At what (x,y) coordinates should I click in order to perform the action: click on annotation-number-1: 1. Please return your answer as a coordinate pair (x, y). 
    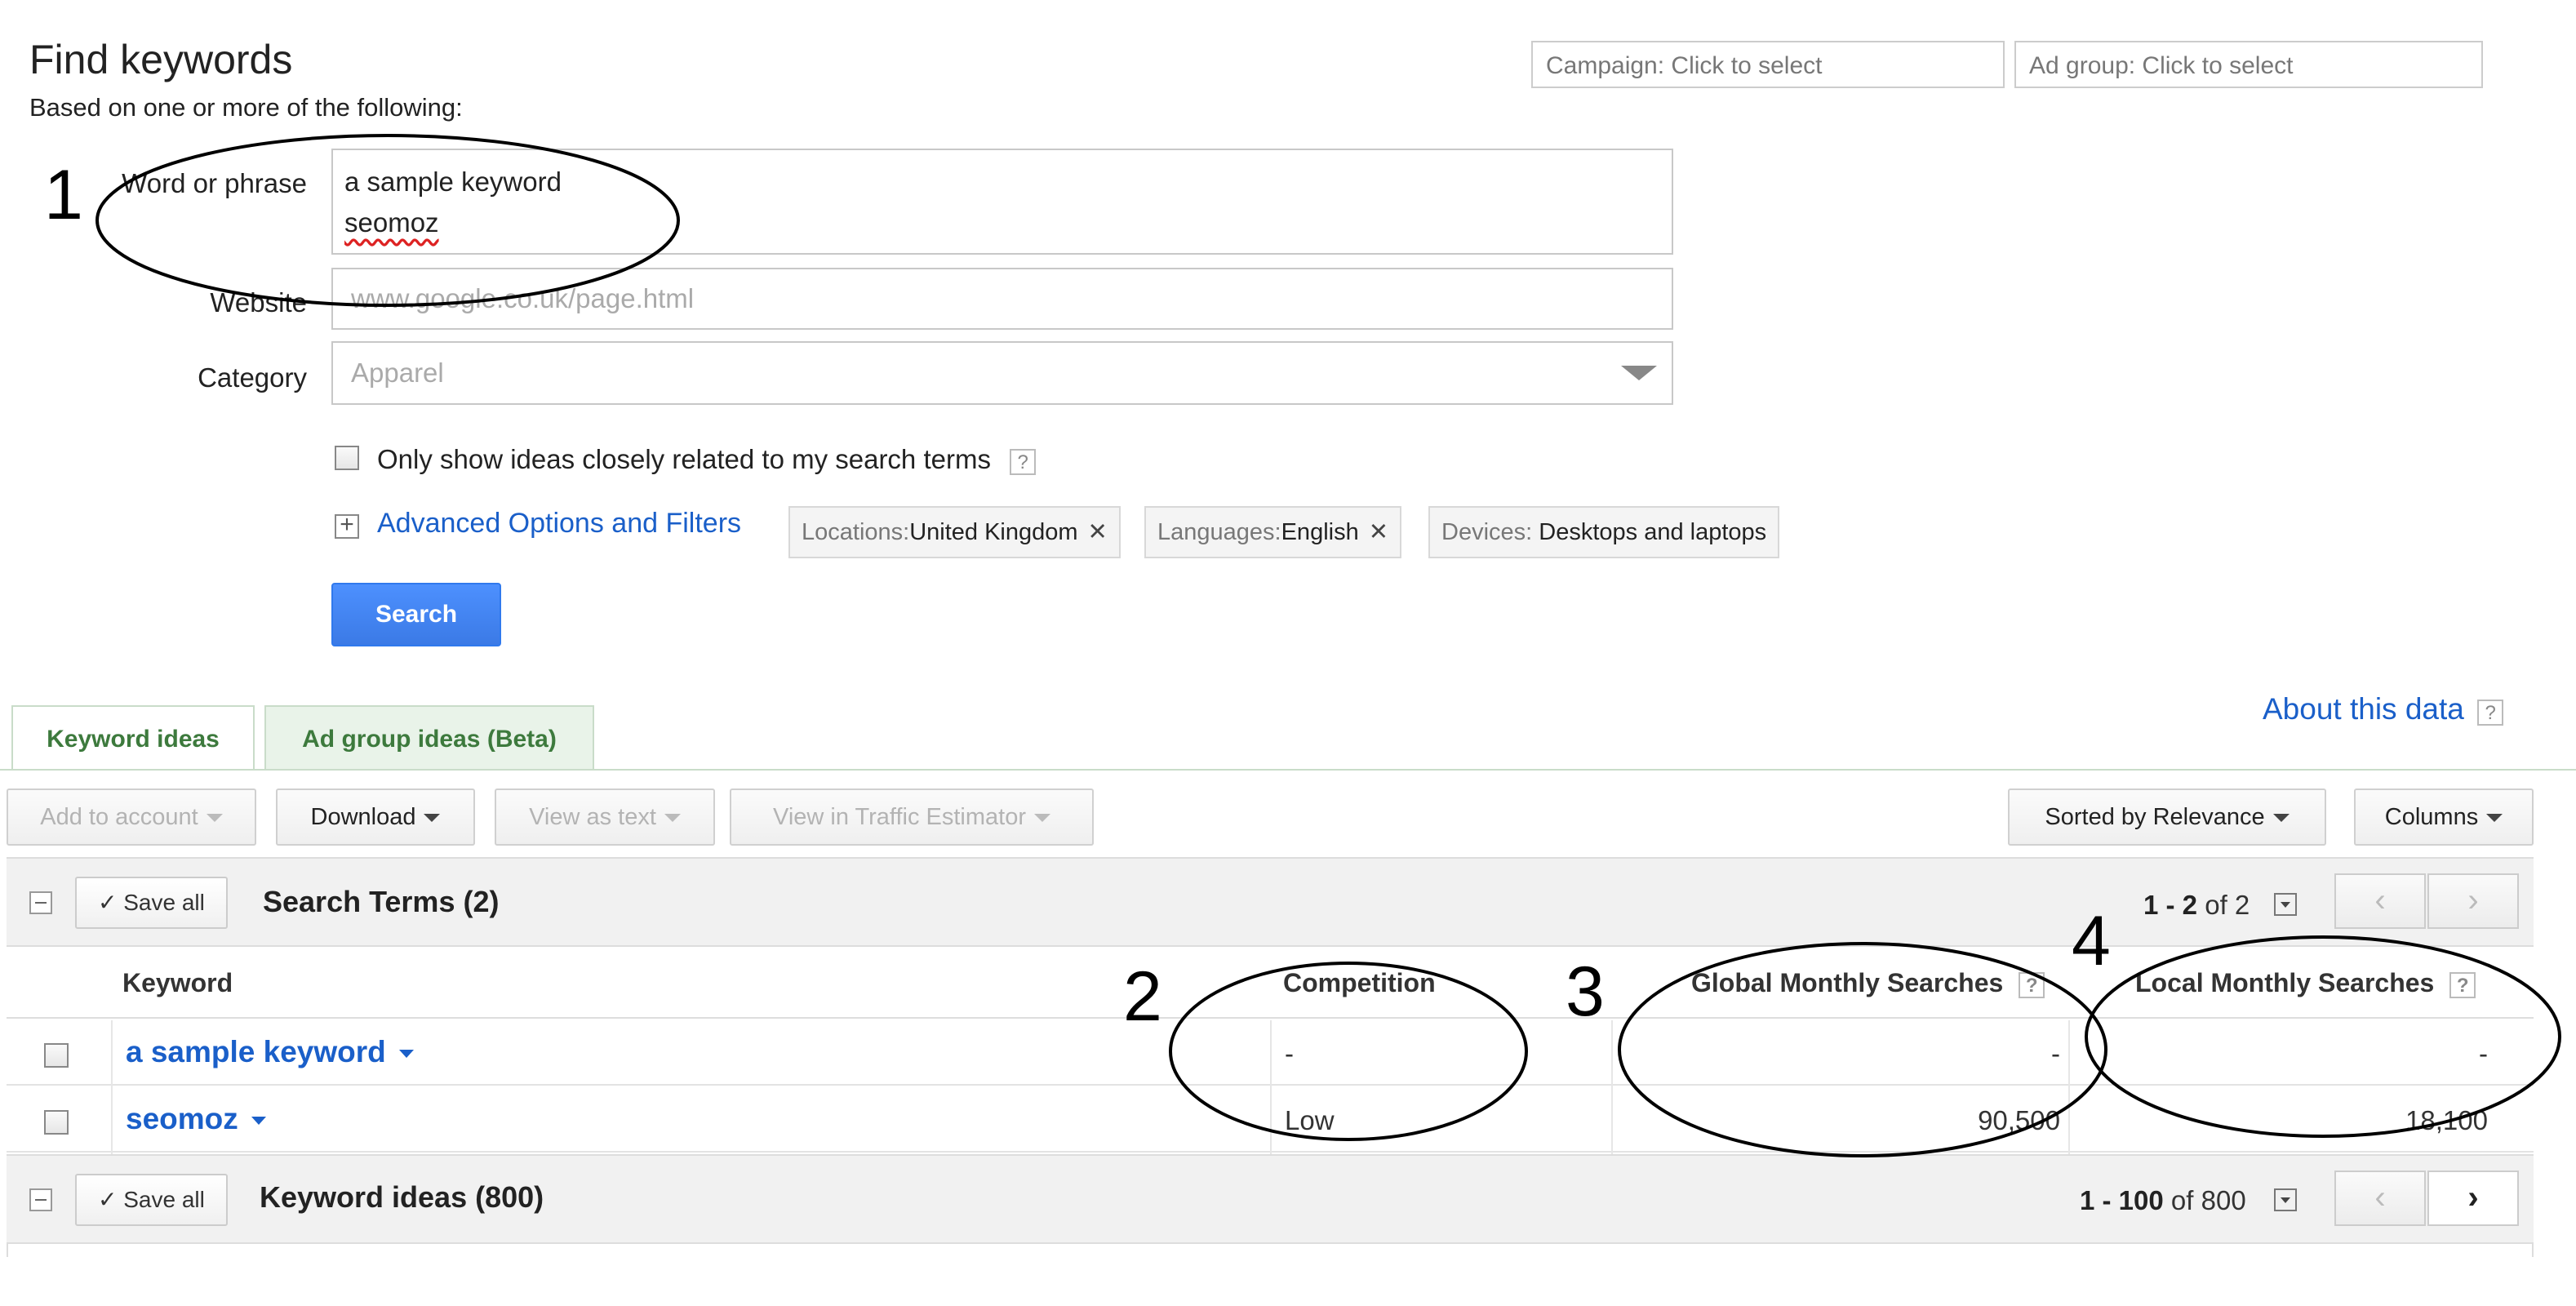
    Looking at the image, I should click on (63, 195).